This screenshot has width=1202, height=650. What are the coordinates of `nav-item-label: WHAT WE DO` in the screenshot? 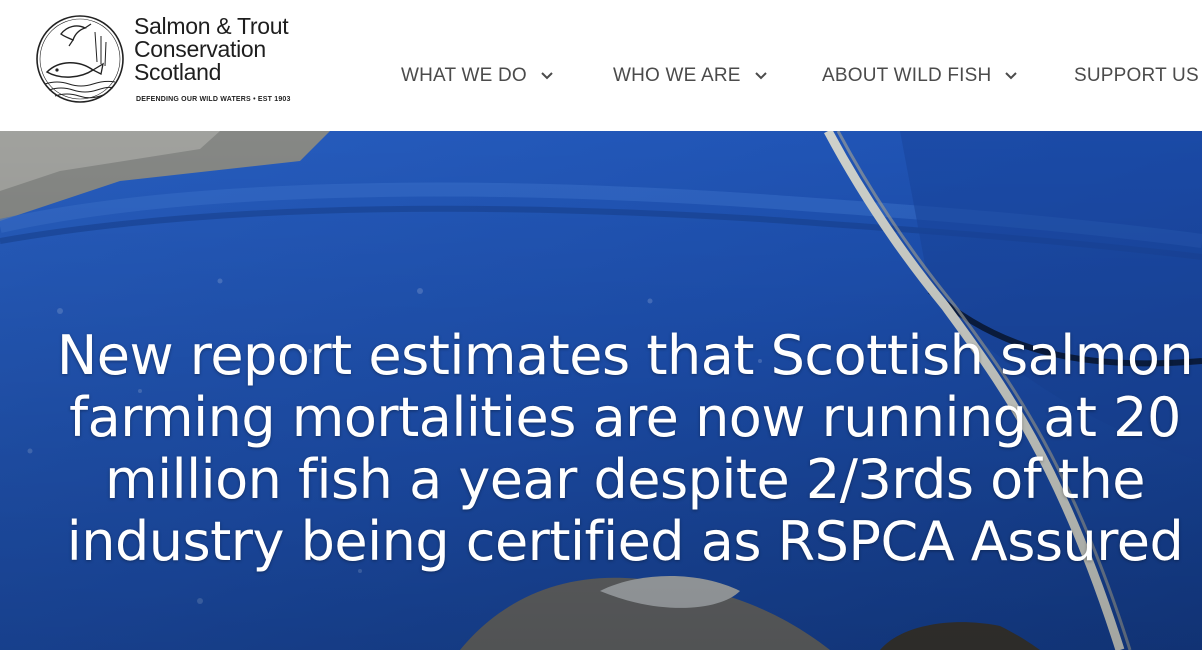 It's located at (464, 75).